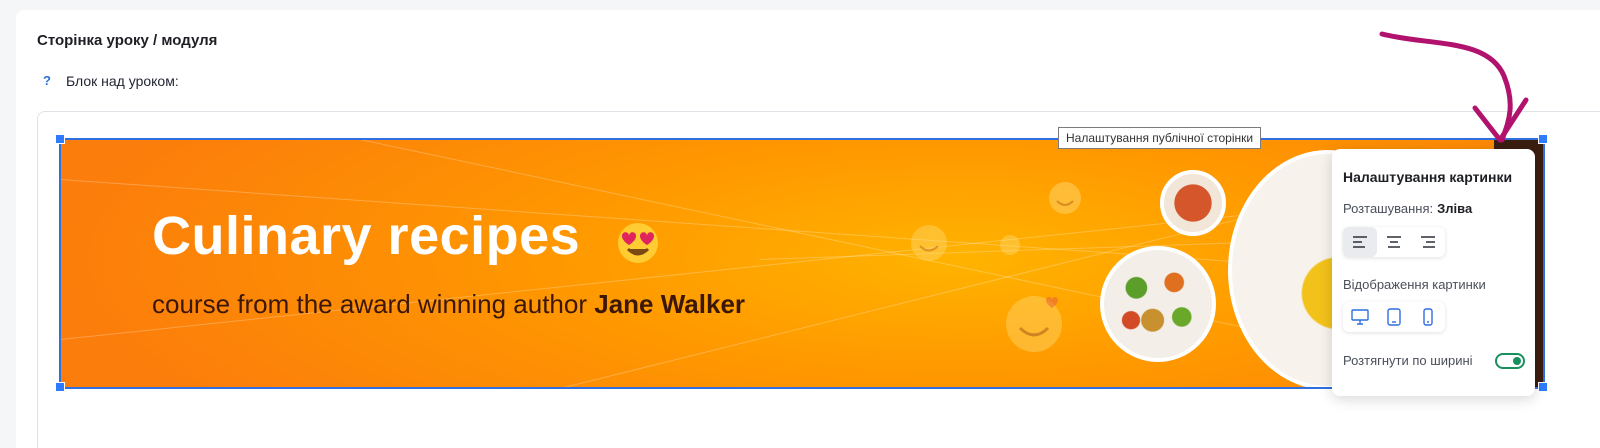  Describe the element at coordinates (1388, 208) in the screenshot. I see `position-label: Розташування:` at that location.